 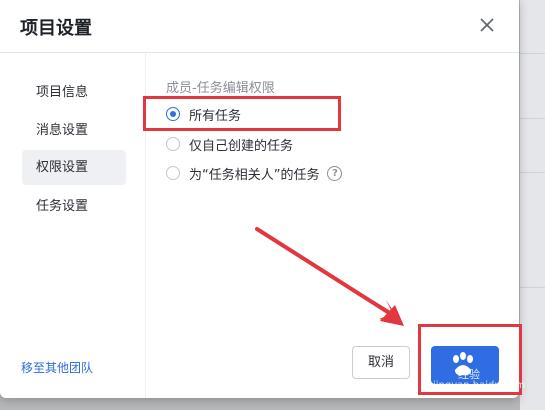 What do you see at coordinates (479, 385) in the screenshot?
I see `watermark-url: jingyan.baidu.com` at bounding box center [479, 385].